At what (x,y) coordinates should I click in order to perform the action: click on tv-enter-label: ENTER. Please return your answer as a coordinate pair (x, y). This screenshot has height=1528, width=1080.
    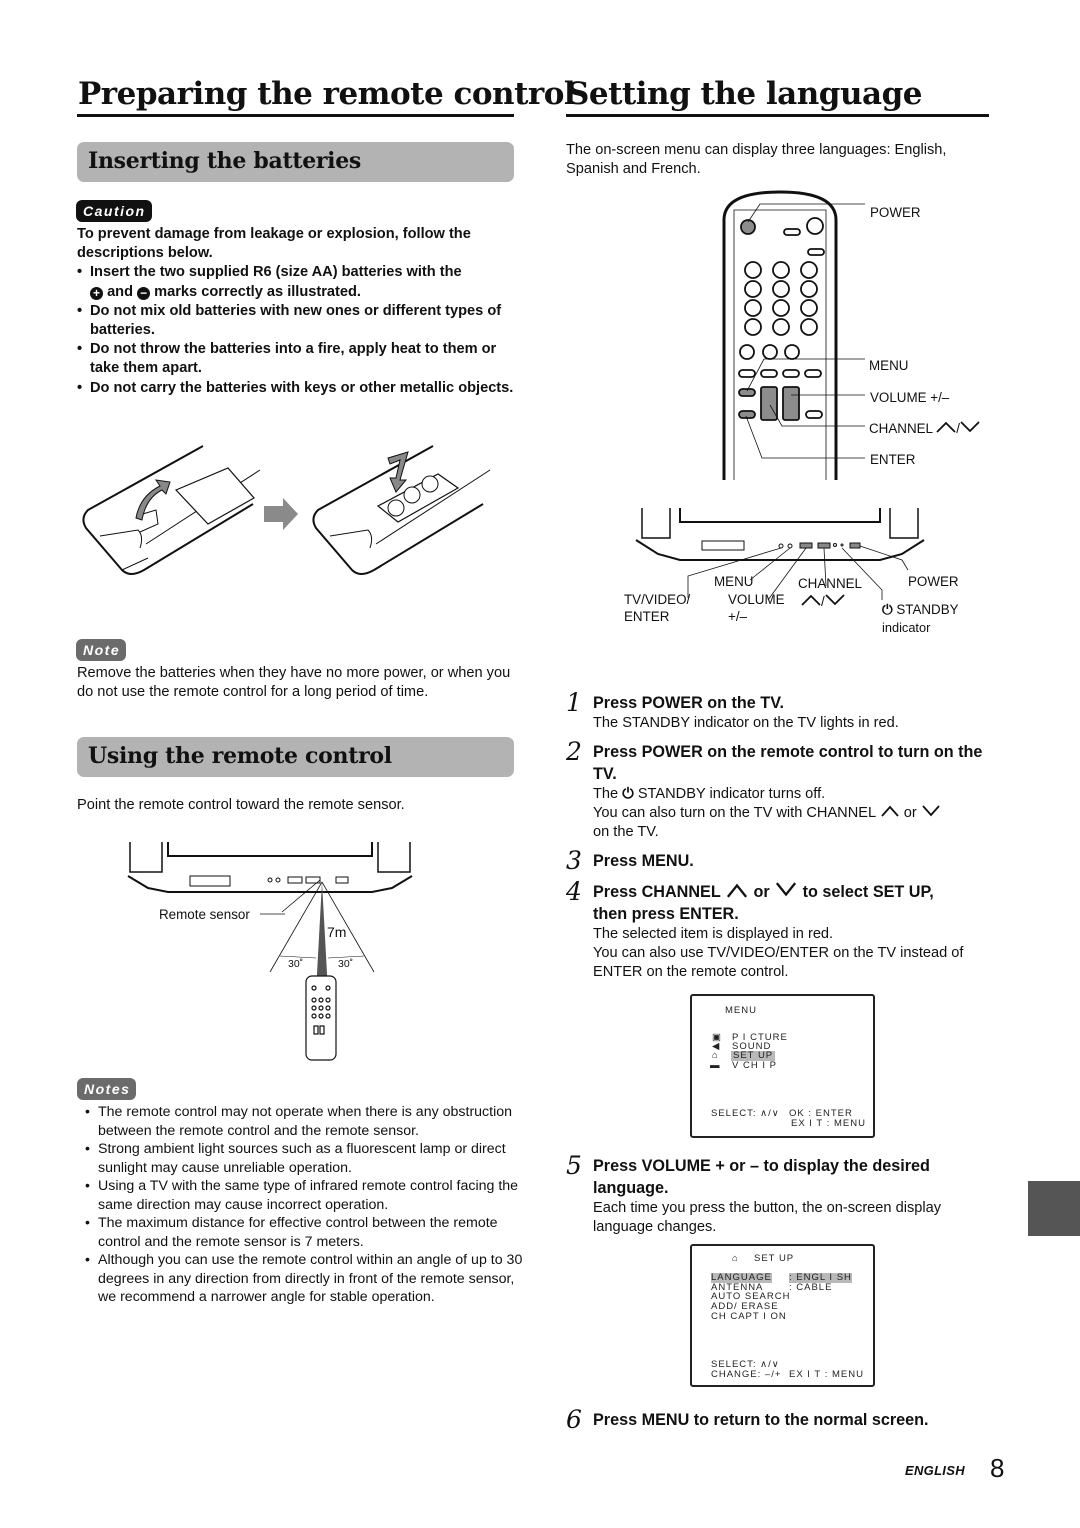
    Looking at the image, I should click on (647, 616).